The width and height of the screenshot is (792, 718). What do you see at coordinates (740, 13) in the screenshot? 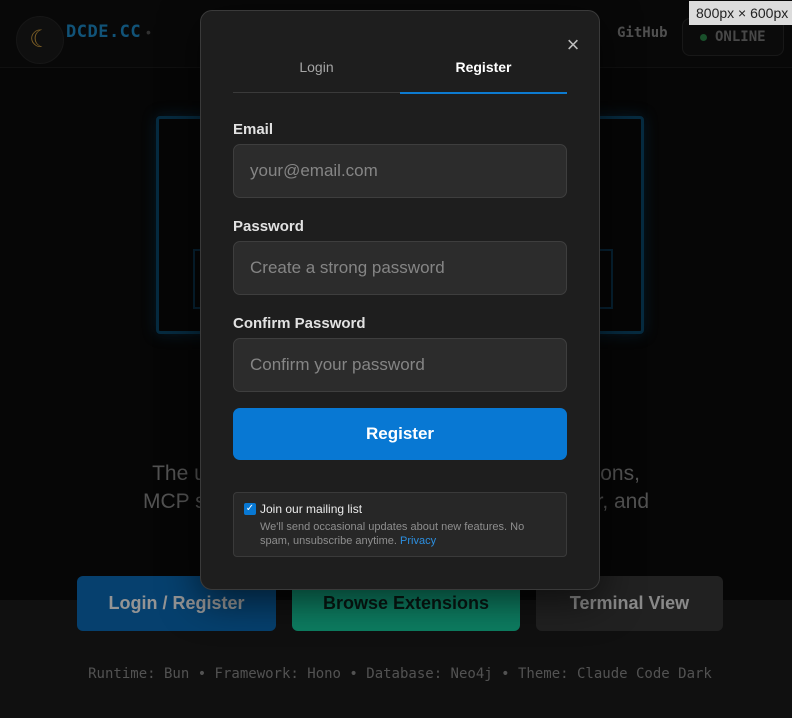
I see `viewport-size-badge: 800px × 600px` at bounding box center [740, 13].